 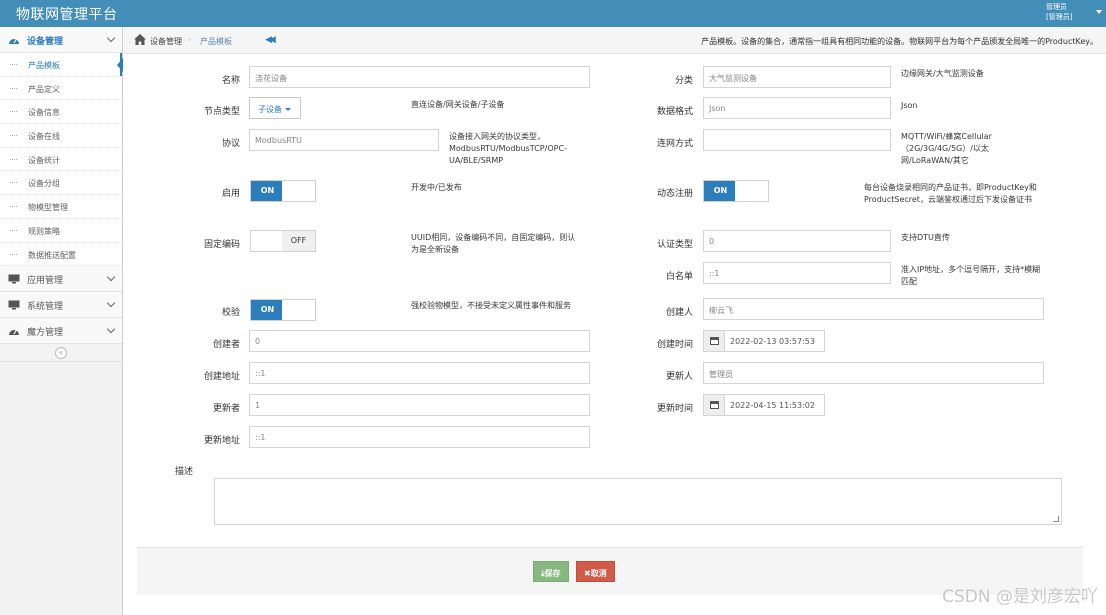 What do you see at coordinates (1056, 7) in the screenshot?
I see `user-name: 管理员` at bounding box center [1056, 7].